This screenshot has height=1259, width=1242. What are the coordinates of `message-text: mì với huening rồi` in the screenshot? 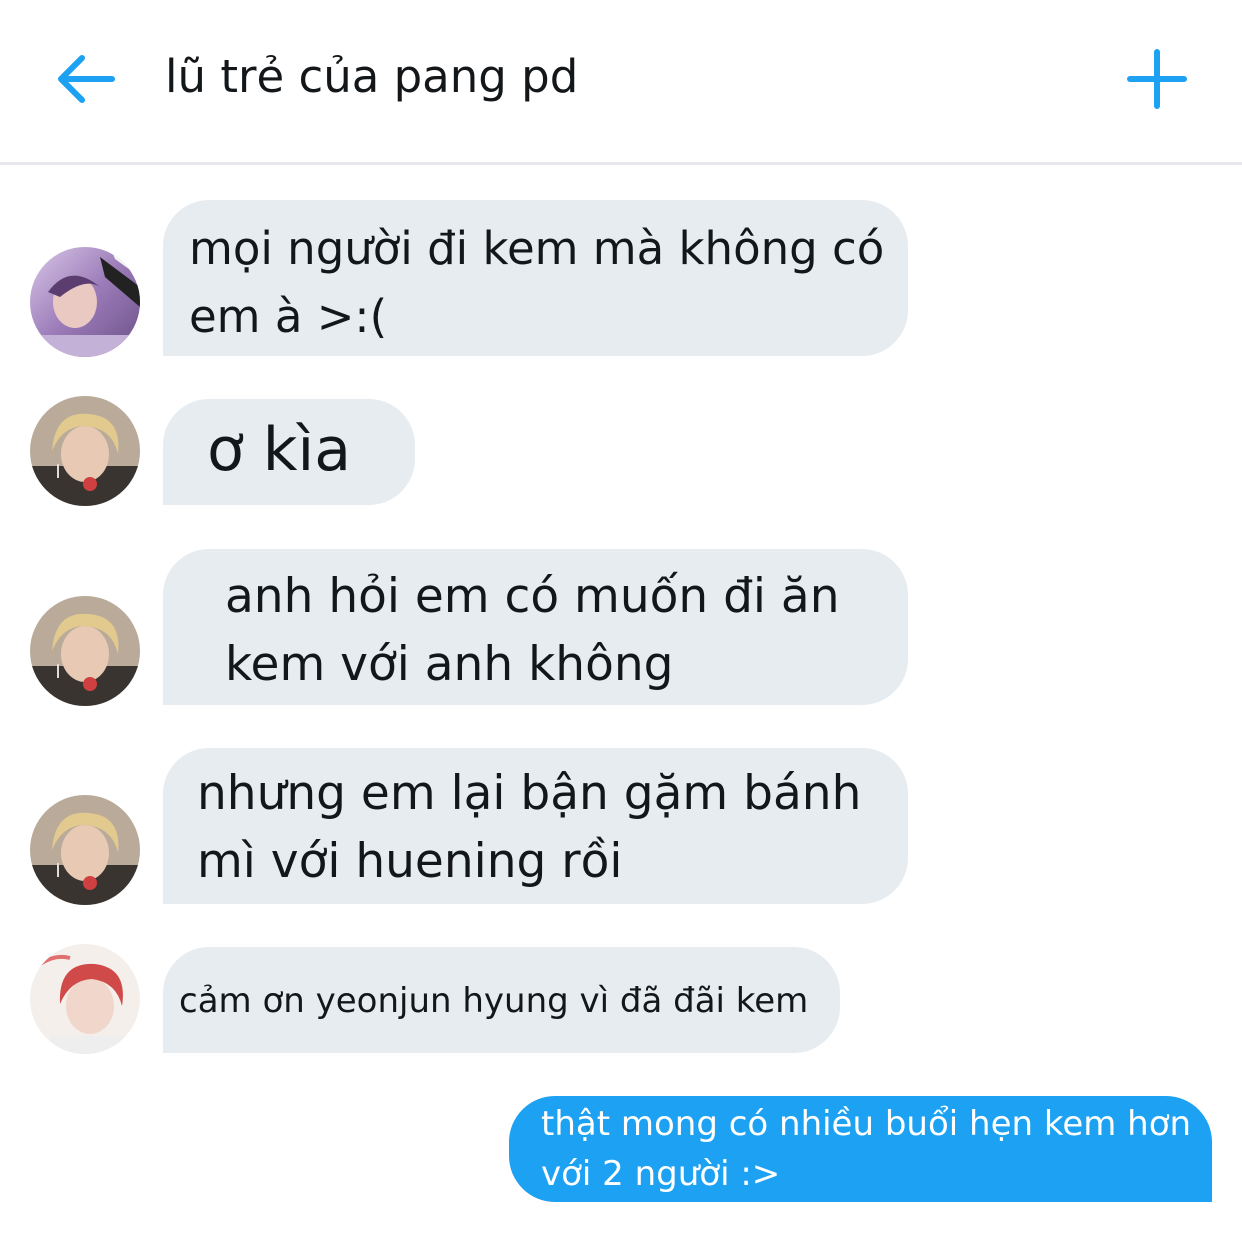 It's located at (410, 861).